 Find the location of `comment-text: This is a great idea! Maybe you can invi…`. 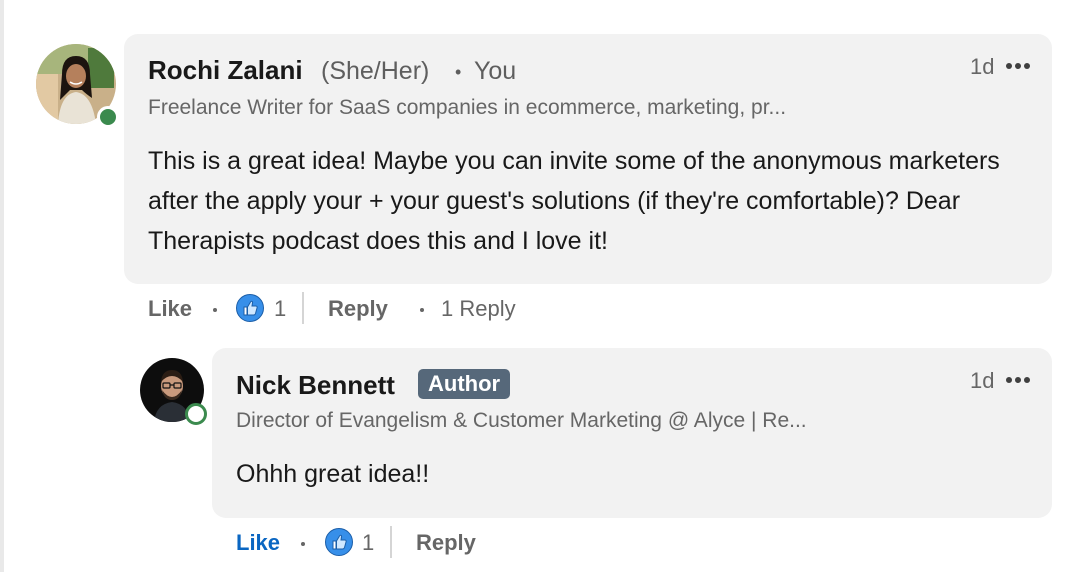

comment-text: This is a great idea! Maybe you can invi… is located at coordinates (574, 201).